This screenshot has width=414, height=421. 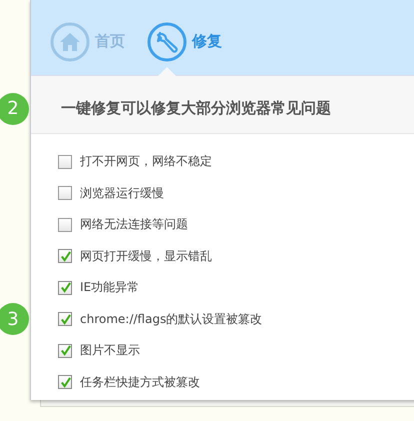 What do you see at coordinates (122, 193) in the screenshot?
I see `option-label: 浏览器运行缓慢` at bounding box center [122, 193].